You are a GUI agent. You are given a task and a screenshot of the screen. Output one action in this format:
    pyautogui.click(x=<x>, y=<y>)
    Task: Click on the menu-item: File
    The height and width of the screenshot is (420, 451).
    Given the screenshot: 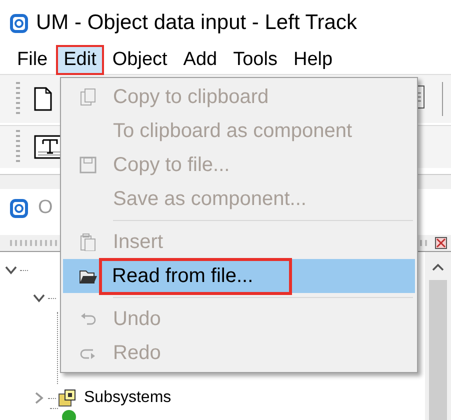 What is the action you would take?
    pyautogui.click(x=32, y=60)
    